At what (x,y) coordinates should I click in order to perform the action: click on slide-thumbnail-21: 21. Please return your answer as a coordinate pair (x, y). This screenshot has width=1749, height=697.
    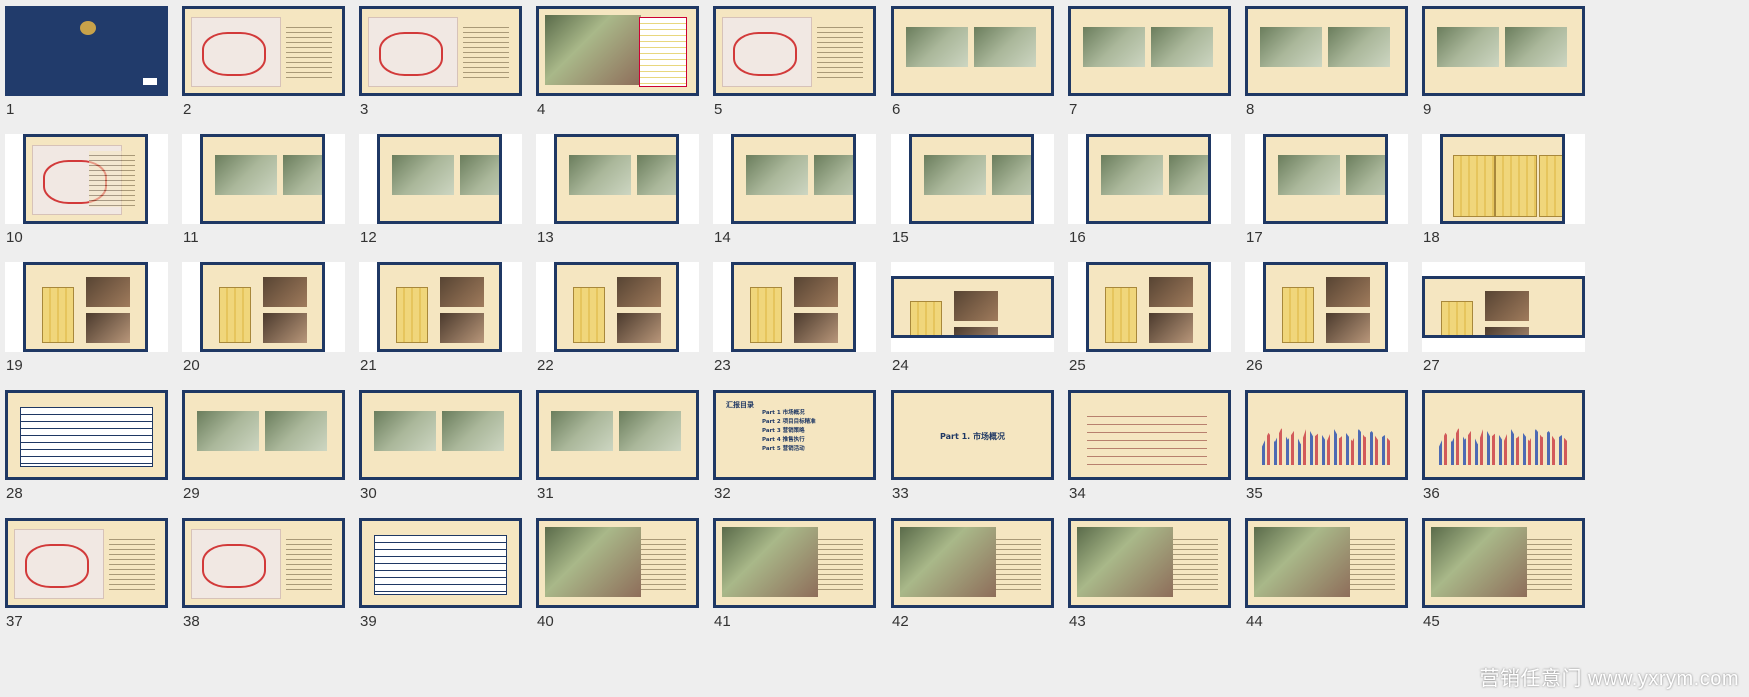
    Looking at the image, I should click on (448, 327).